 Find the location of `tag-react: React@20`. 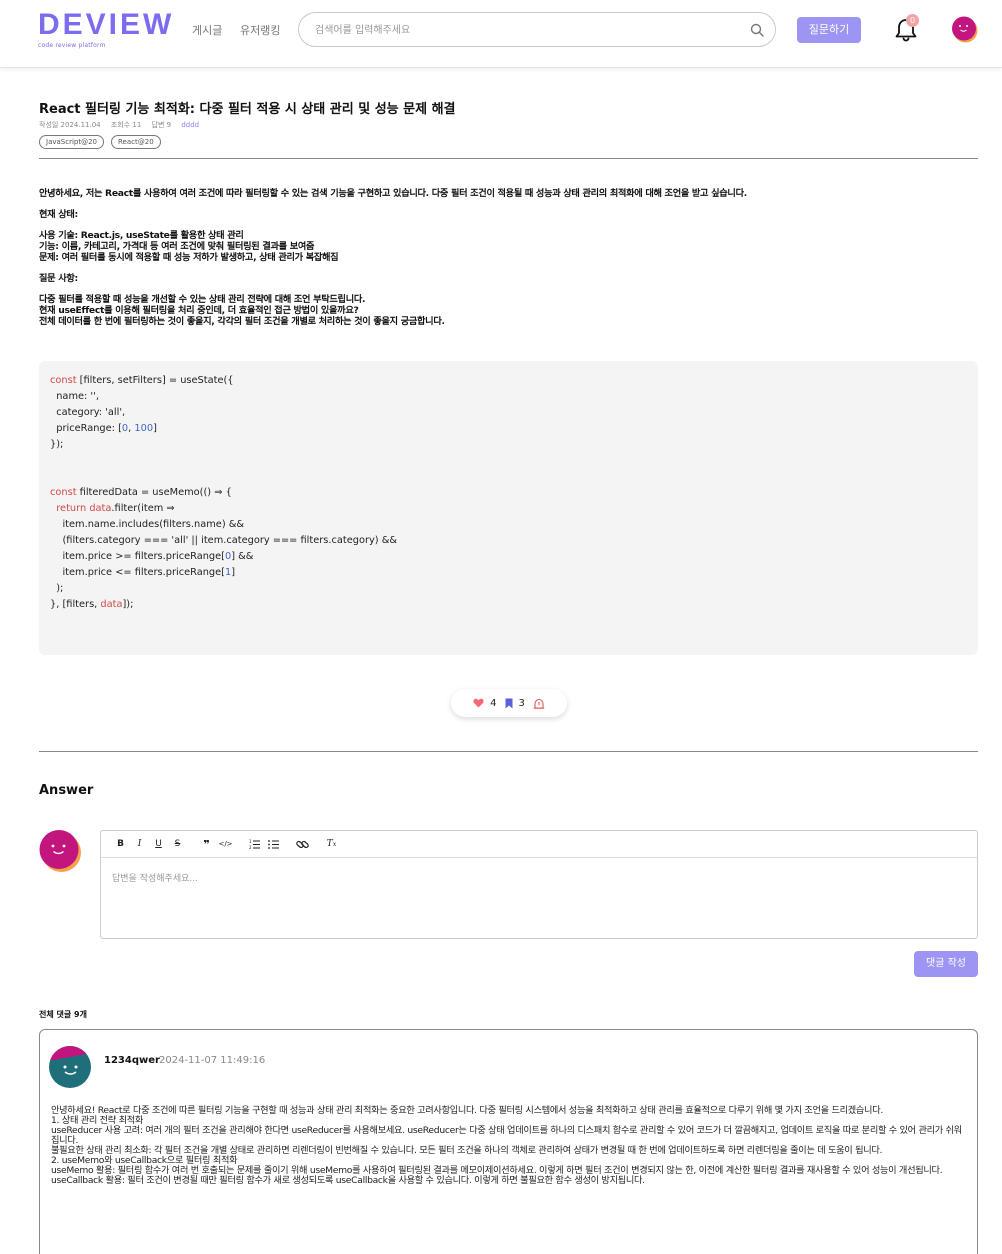

tag-react: React@20 is located at coordinates (136, 142).